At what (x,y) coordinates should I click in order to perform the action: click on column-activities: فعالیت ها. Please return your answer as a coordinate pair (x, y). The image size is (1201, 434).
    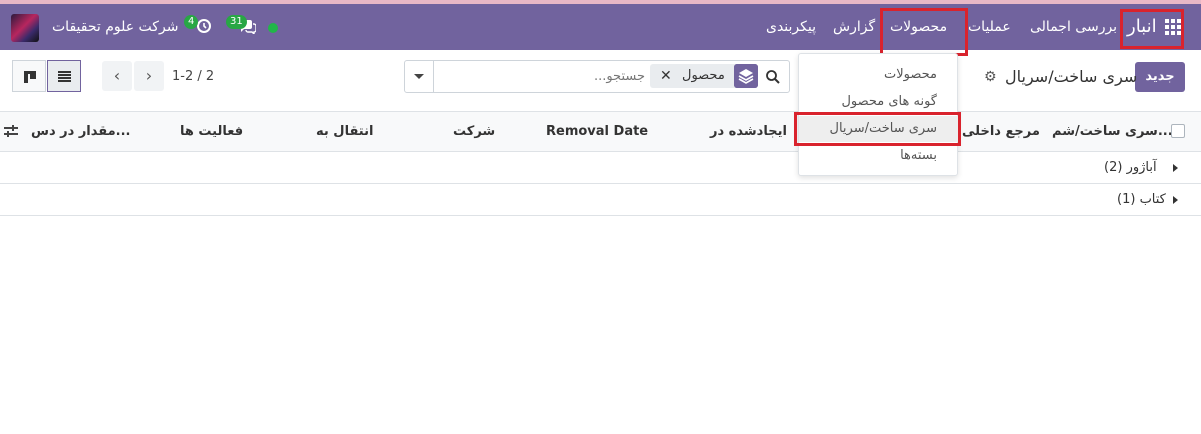
    Looking at the image, I should click on (211, 132).